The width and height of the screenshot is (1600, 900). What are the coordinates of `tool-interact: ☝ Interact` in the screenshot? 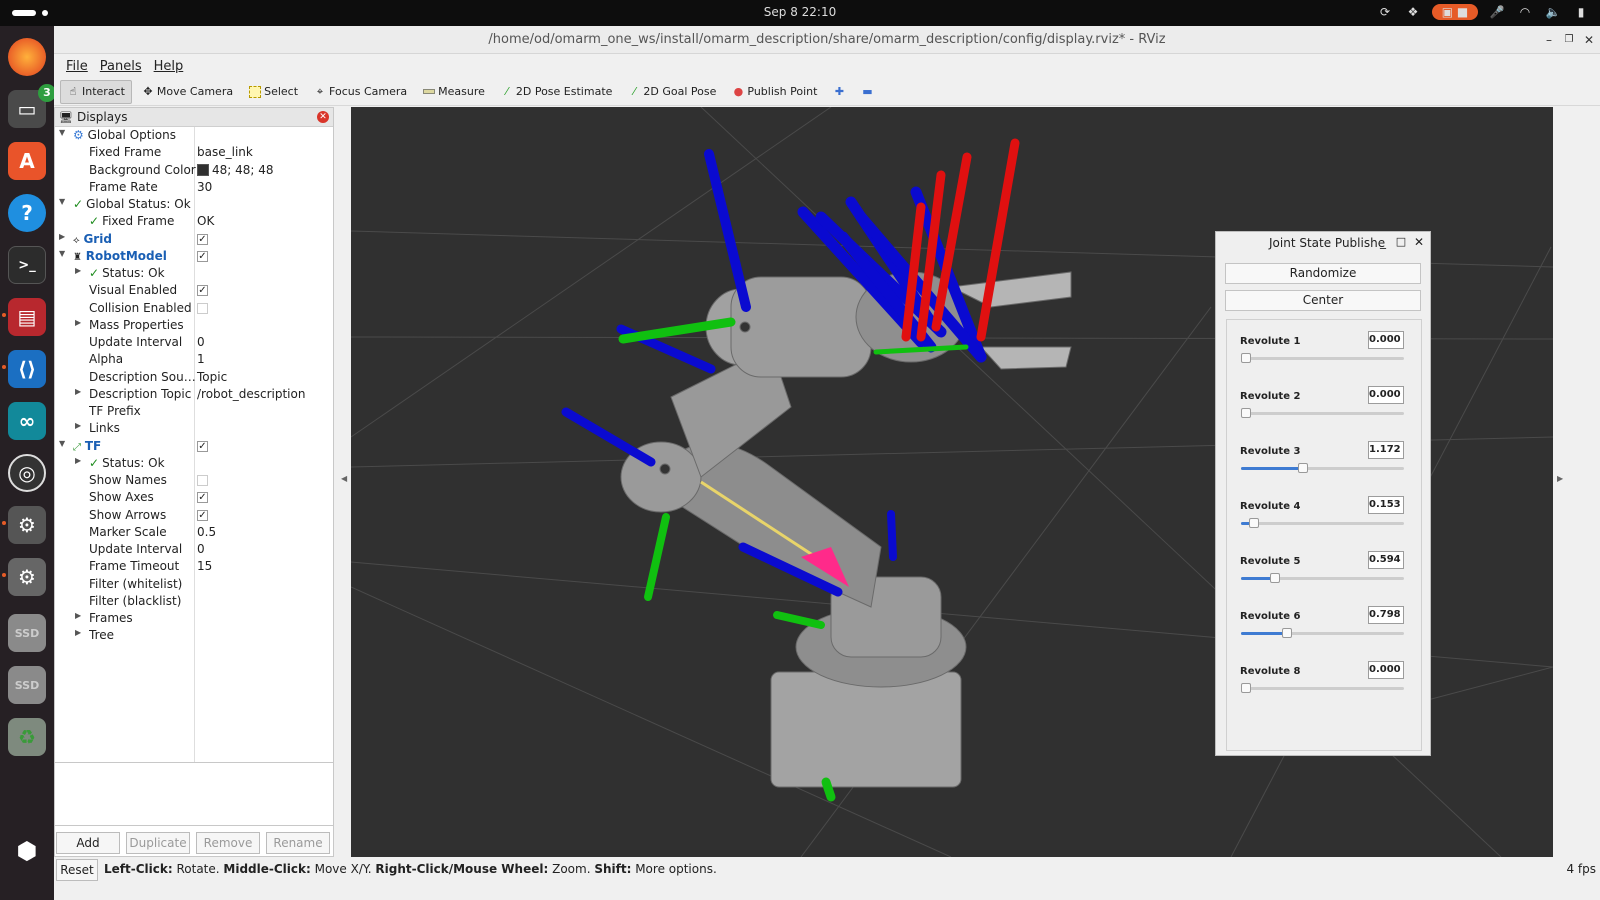 It's located at (96, 91).